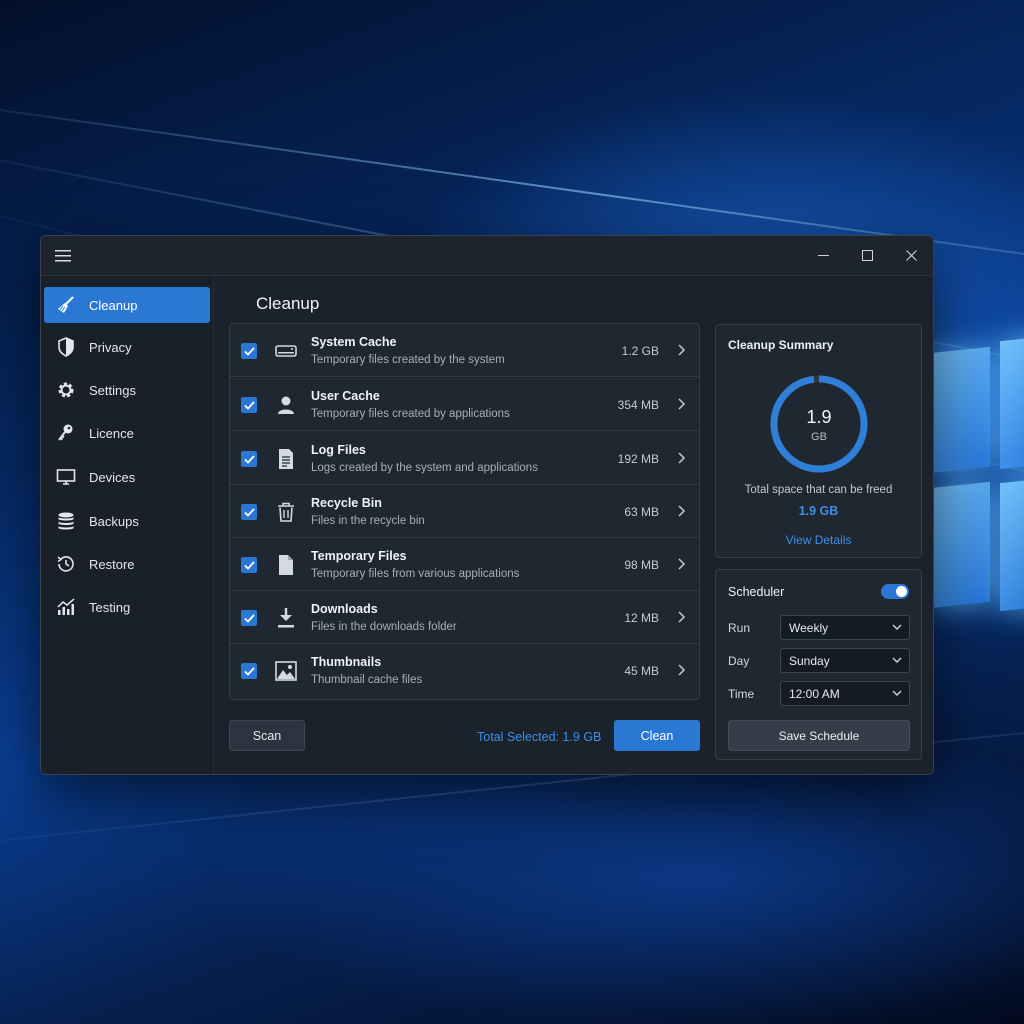  Describe the element at coordinates (845, 627) in the screenshot. I see `run-select: Weekly` at that location.